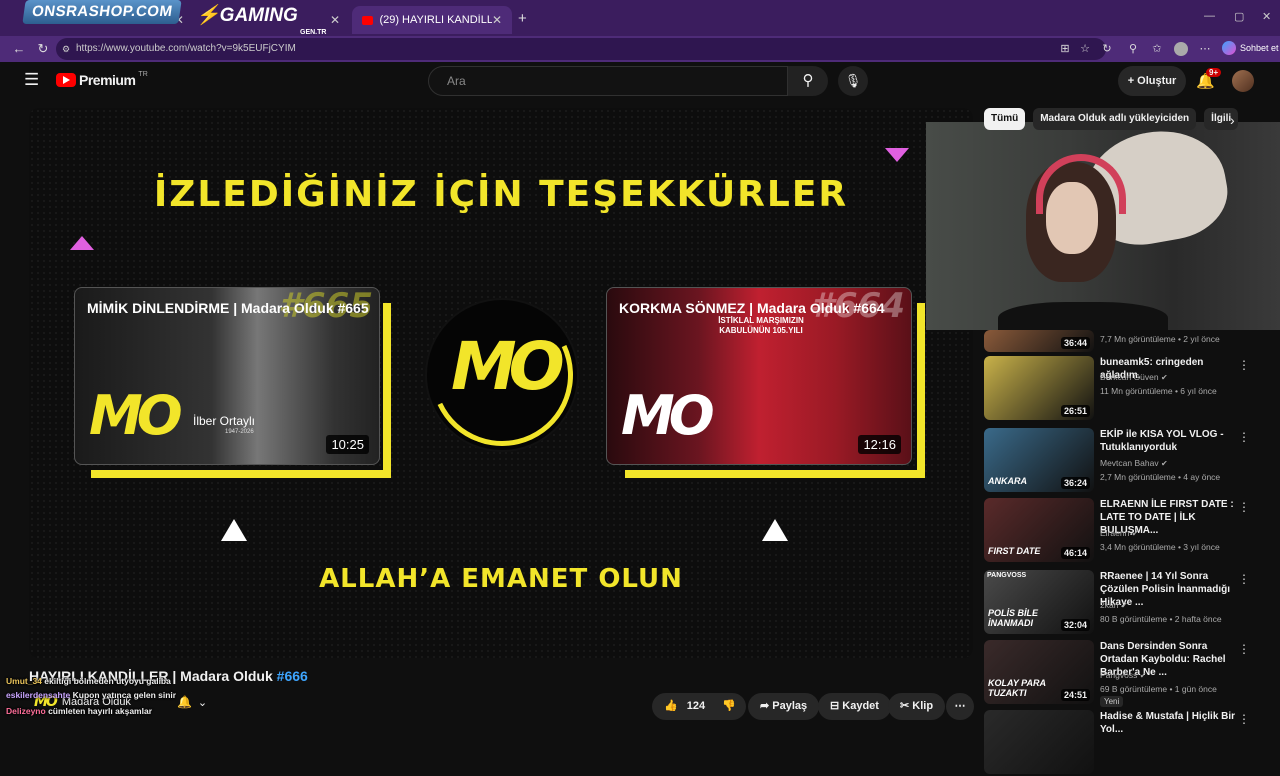 This screenshot has width=1280, height=776. Describe the element at coordinates (879, 444) in the screenshot. I see `endcard-duration: 12:16` at that location.